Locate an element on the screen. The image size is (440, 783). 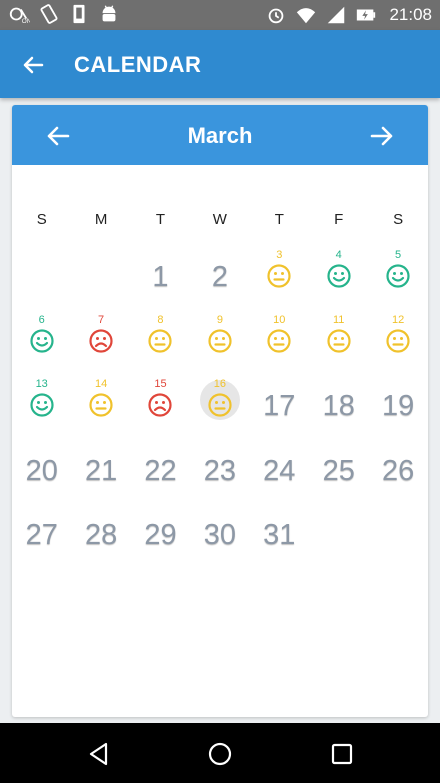
calendar-day-3: 3 is located at coordinates (279, 277).